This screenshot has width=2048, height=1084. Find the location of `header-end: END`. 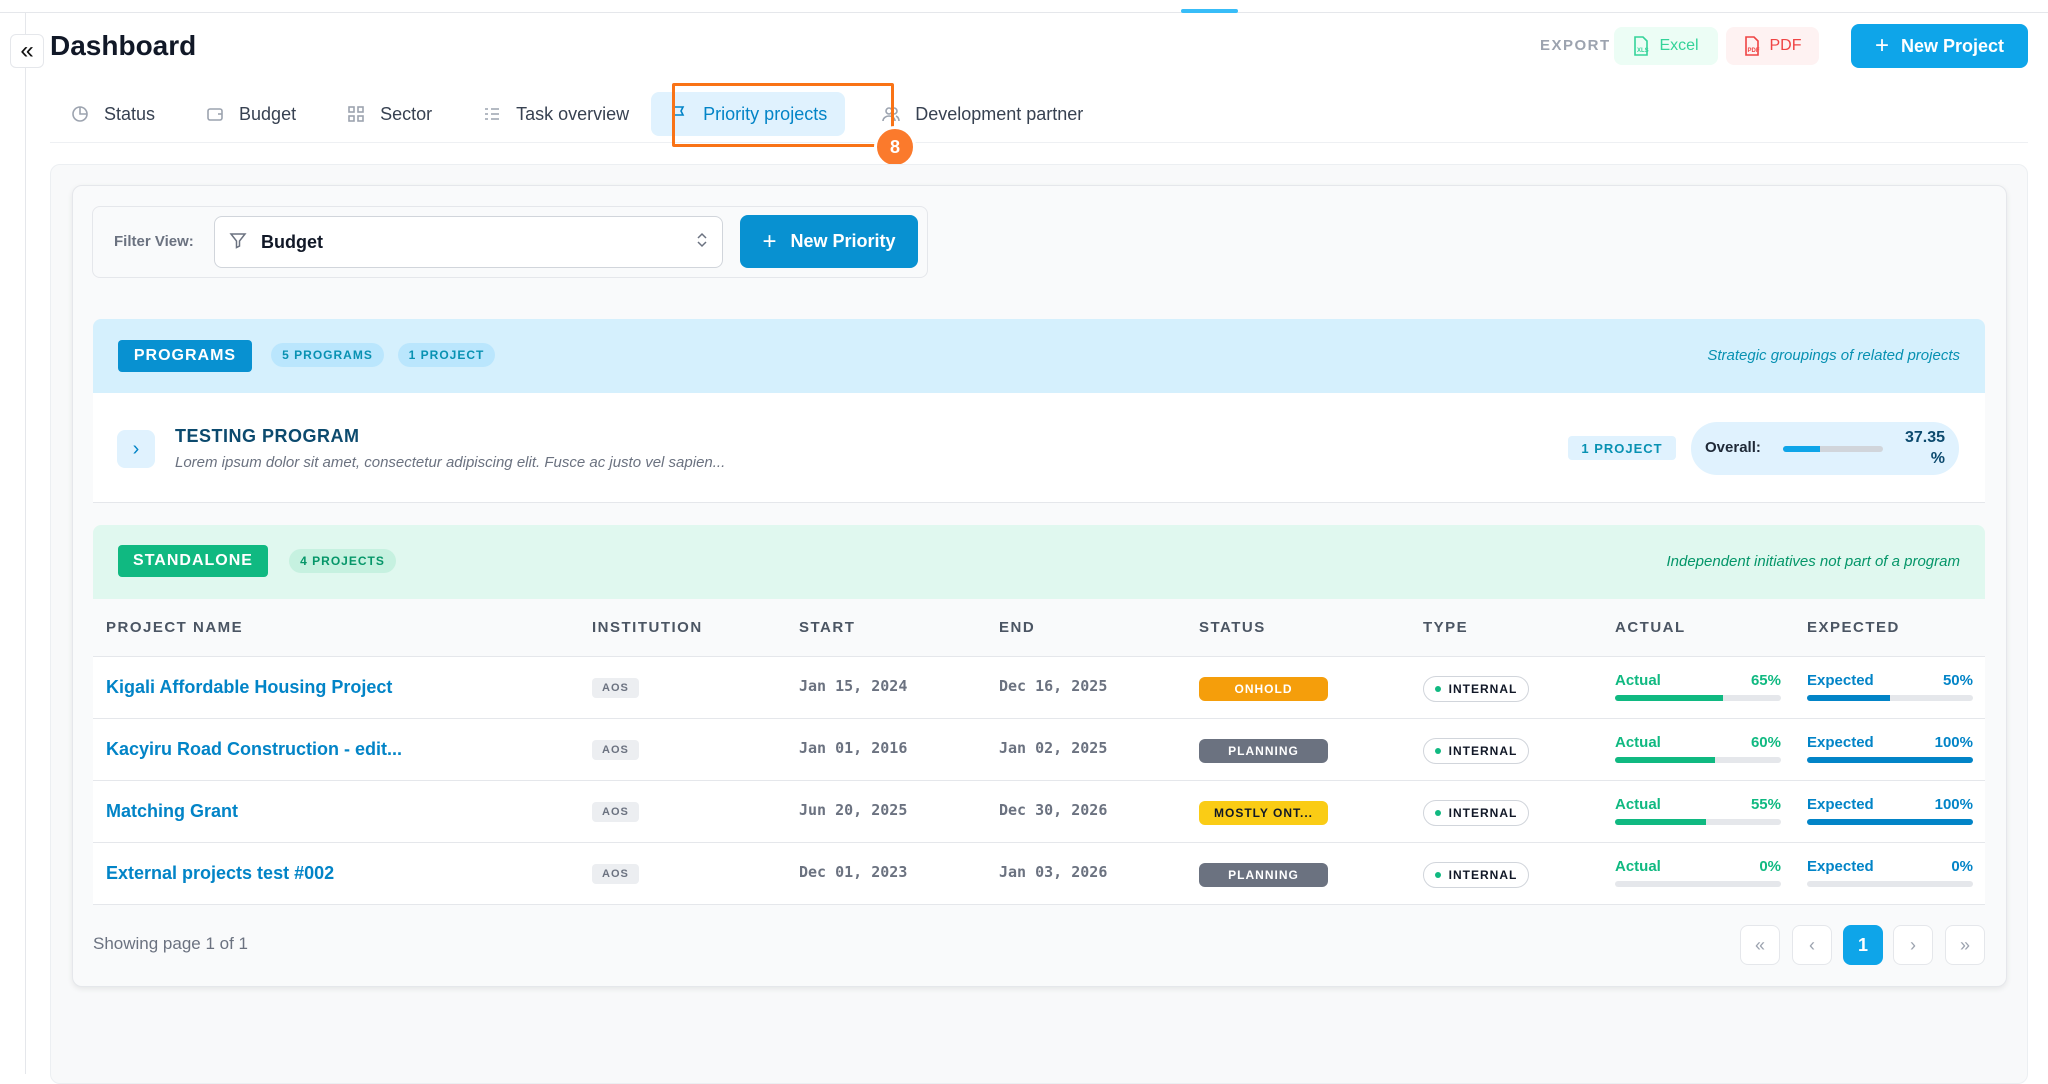

header-end: END is located at coordinates (1017, 627).